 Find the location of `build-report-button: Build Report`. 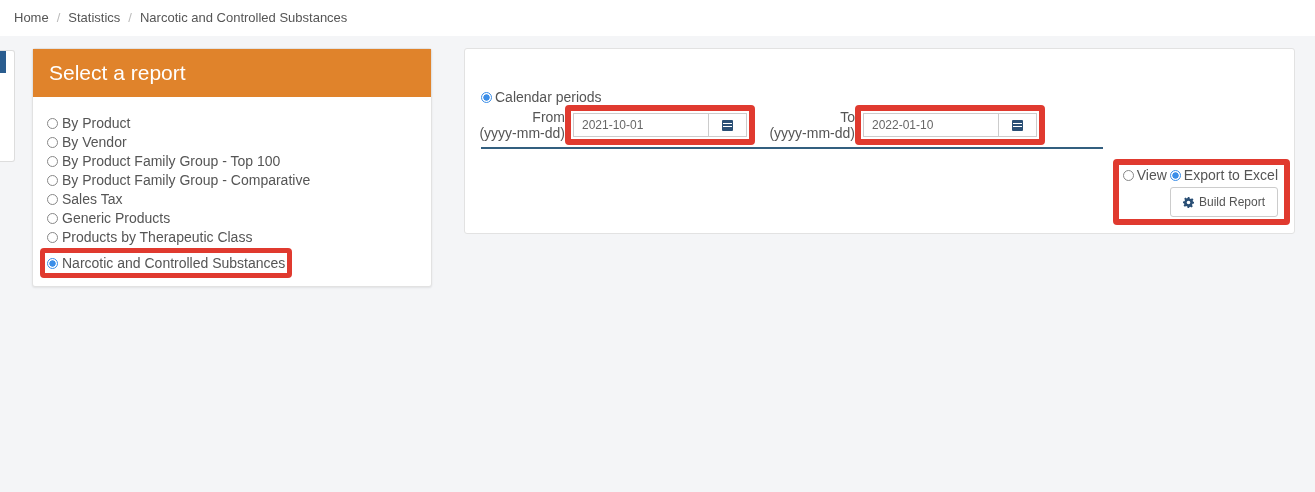

build-report-button: Build Report is located at coordinates (1223, 202).